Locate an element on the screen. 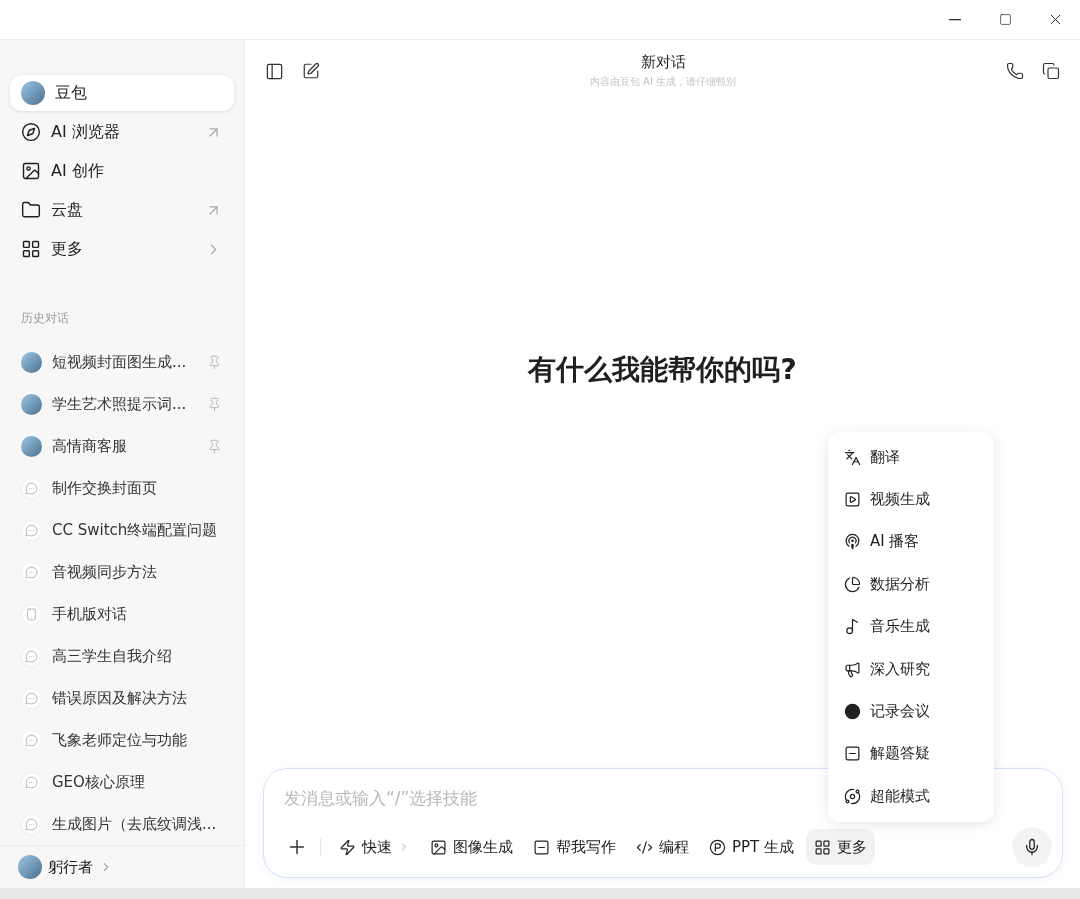  sidebar-icon is located at coordinates (274, 71).